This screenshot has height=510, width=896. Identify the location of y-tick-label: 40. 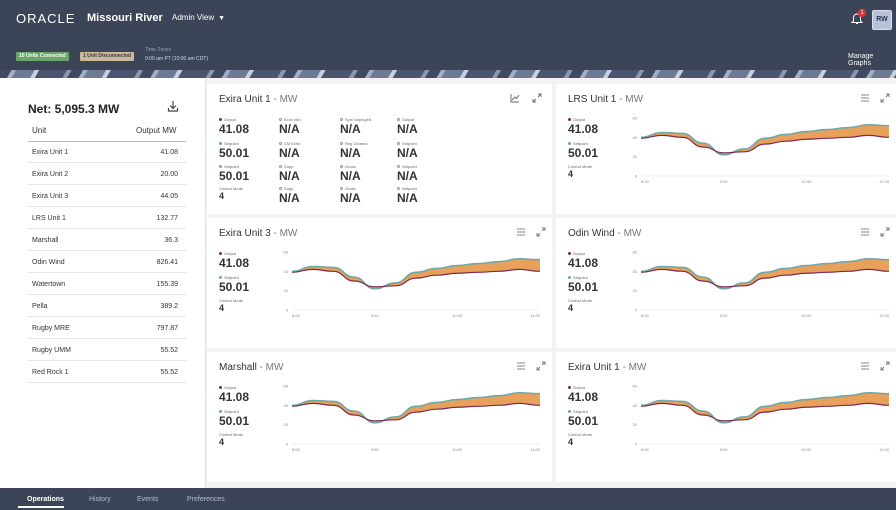
(635, 271).